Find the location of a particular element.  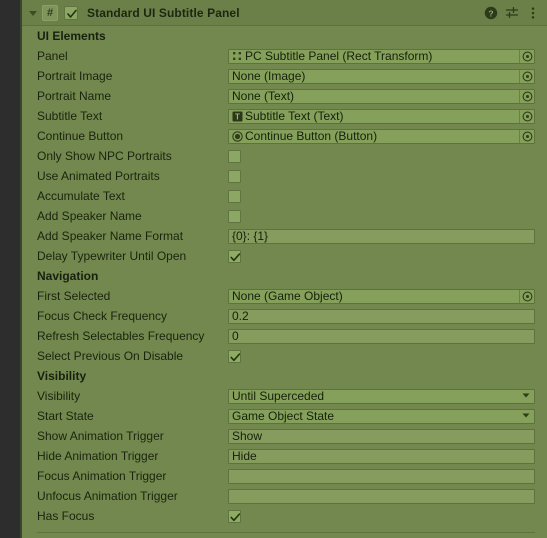

property-field: {0}: {1} is located at coordinates (387, 236).